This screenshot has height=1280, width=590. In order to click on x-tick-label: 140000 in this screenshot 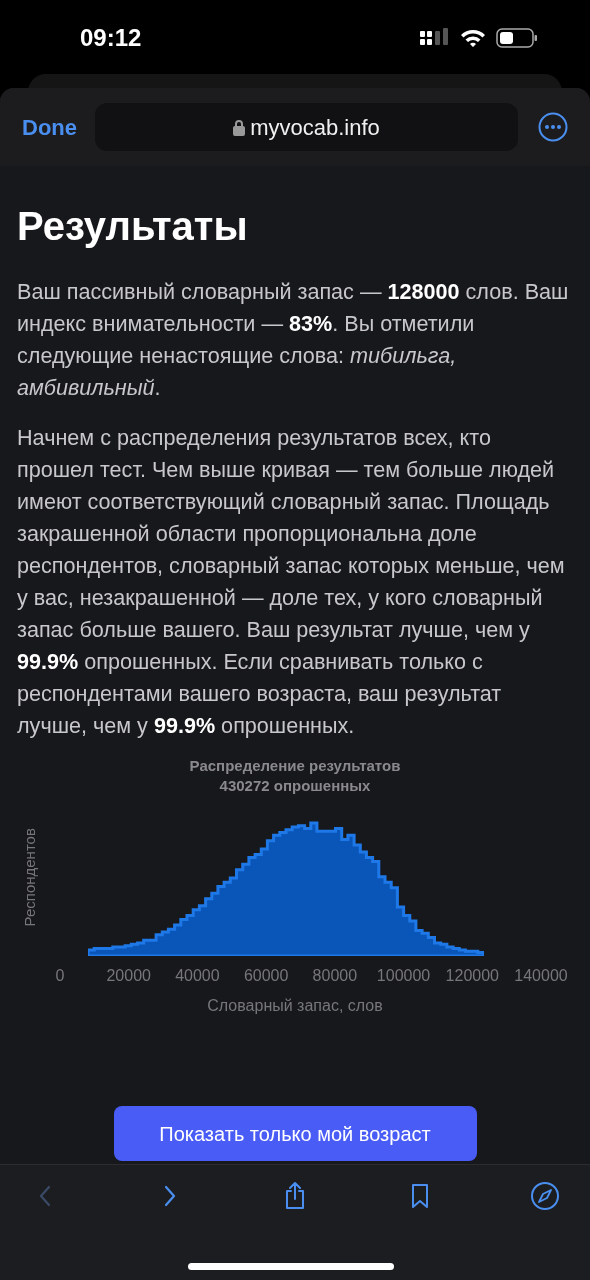, I will do `click(541, 976)`.